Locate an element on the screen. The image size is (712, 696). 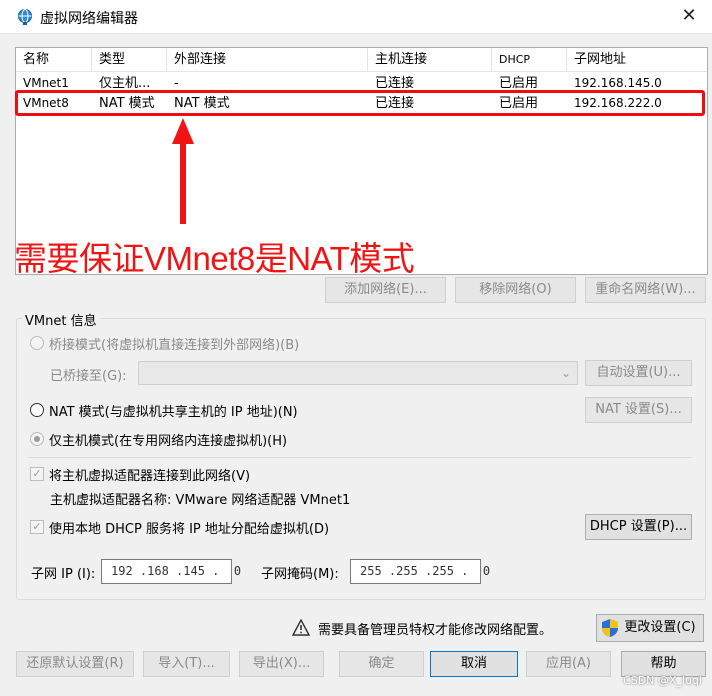
vmnet-info-title: VMnet 信息 is located at coordinates (61, 319).